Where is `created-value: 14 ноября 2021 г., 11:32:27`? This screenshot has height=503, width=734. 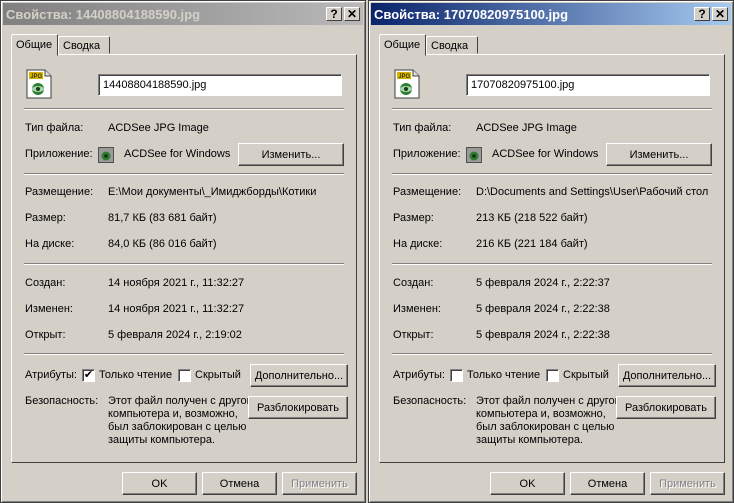 created-value: 14 ноября 2021 г., 11:32:27 is located at coordinates (176, 283).